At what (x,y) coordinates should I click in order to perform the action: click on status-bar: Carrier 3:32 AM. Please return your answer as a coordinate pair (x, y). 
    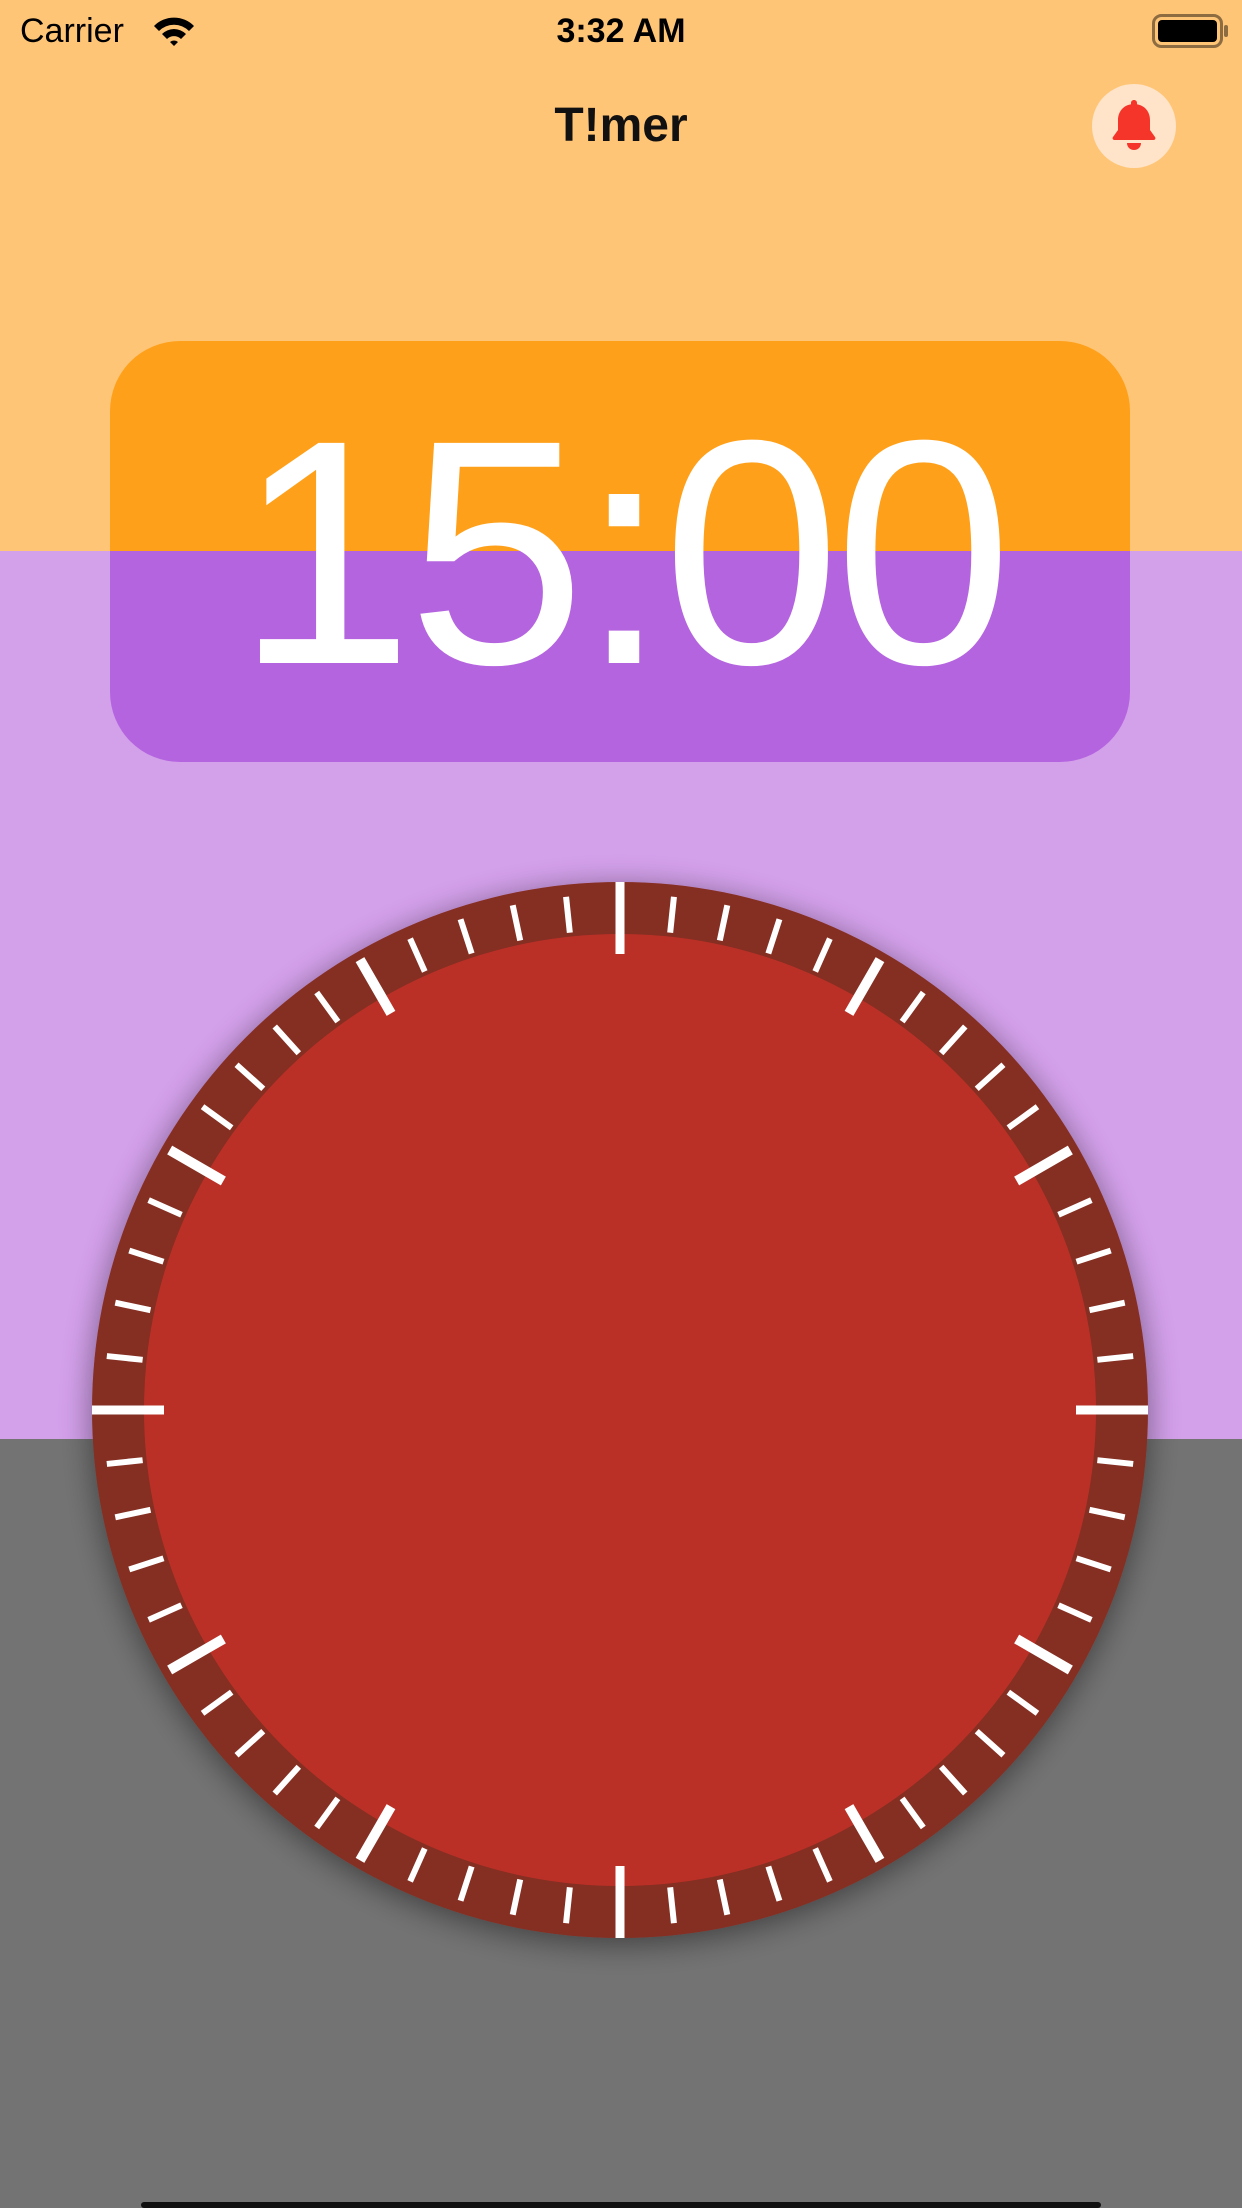
    Looking at the image, I should click on (621, 32).